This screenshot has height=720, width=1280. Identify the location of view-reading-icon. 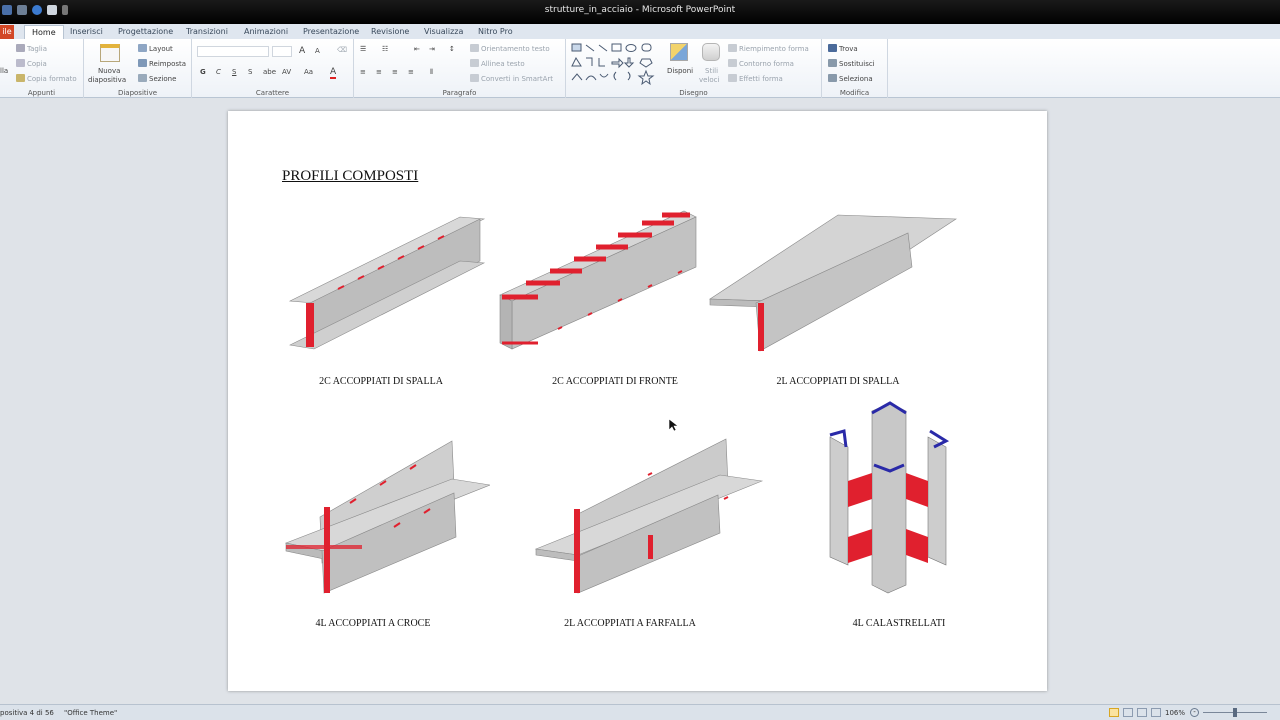
(1142, 712).